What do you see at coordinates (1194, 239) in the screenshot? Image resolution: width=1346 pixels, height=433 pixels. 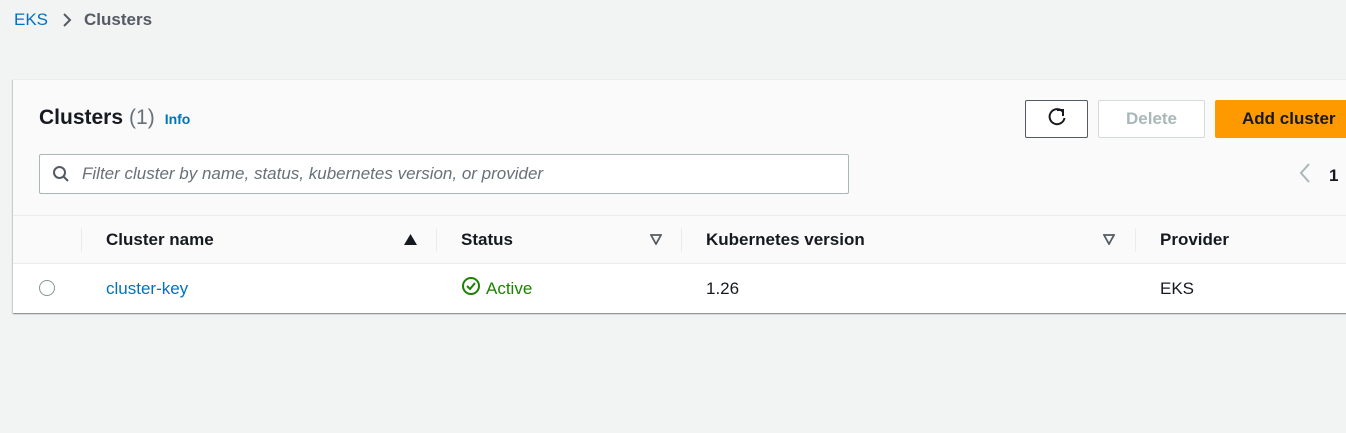 I see `column-header-provider: Provider` at bounding box center [1194, 239].